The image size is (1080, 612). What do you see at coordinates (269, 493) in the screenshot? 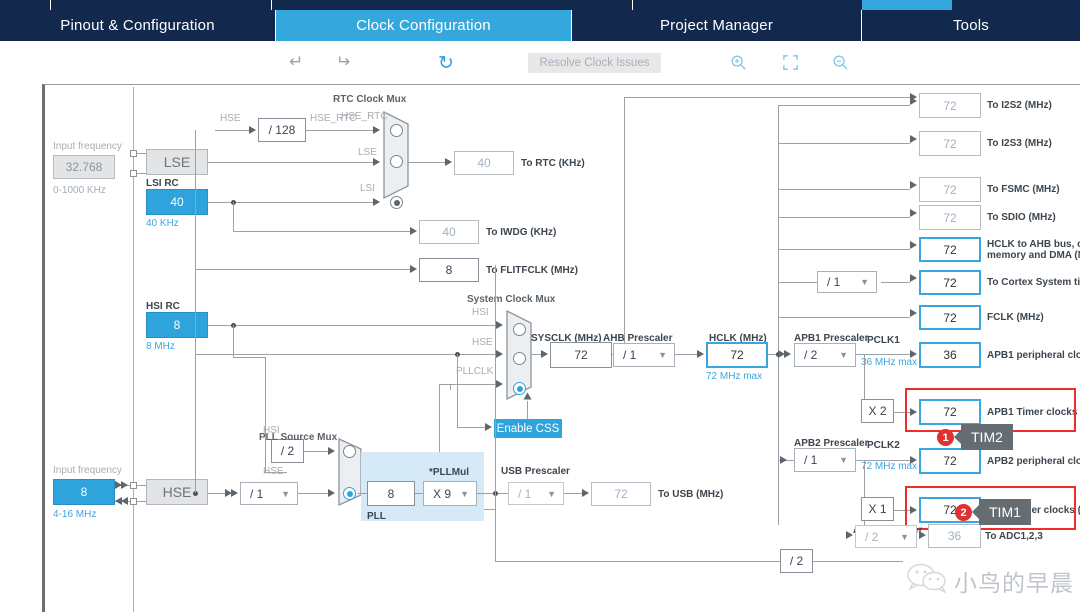
I see `pll-hse-divider-select: / 1 ▼` at bounding box center [269, 493].